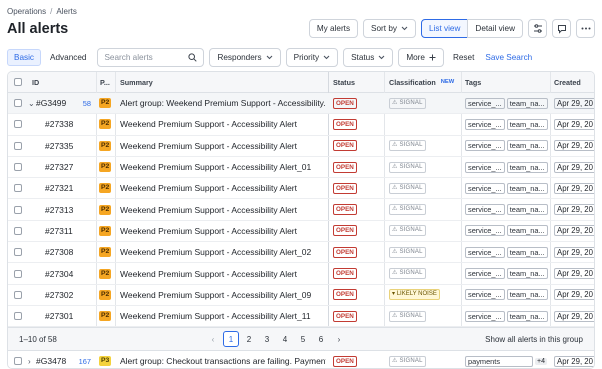 Image resolution: width=602 pixels, height=369 pixels. Describe the element at coordinates (414, 295) in the screenshot. I see `classification-badge: ▾ LIKELY NOISE` at that location.